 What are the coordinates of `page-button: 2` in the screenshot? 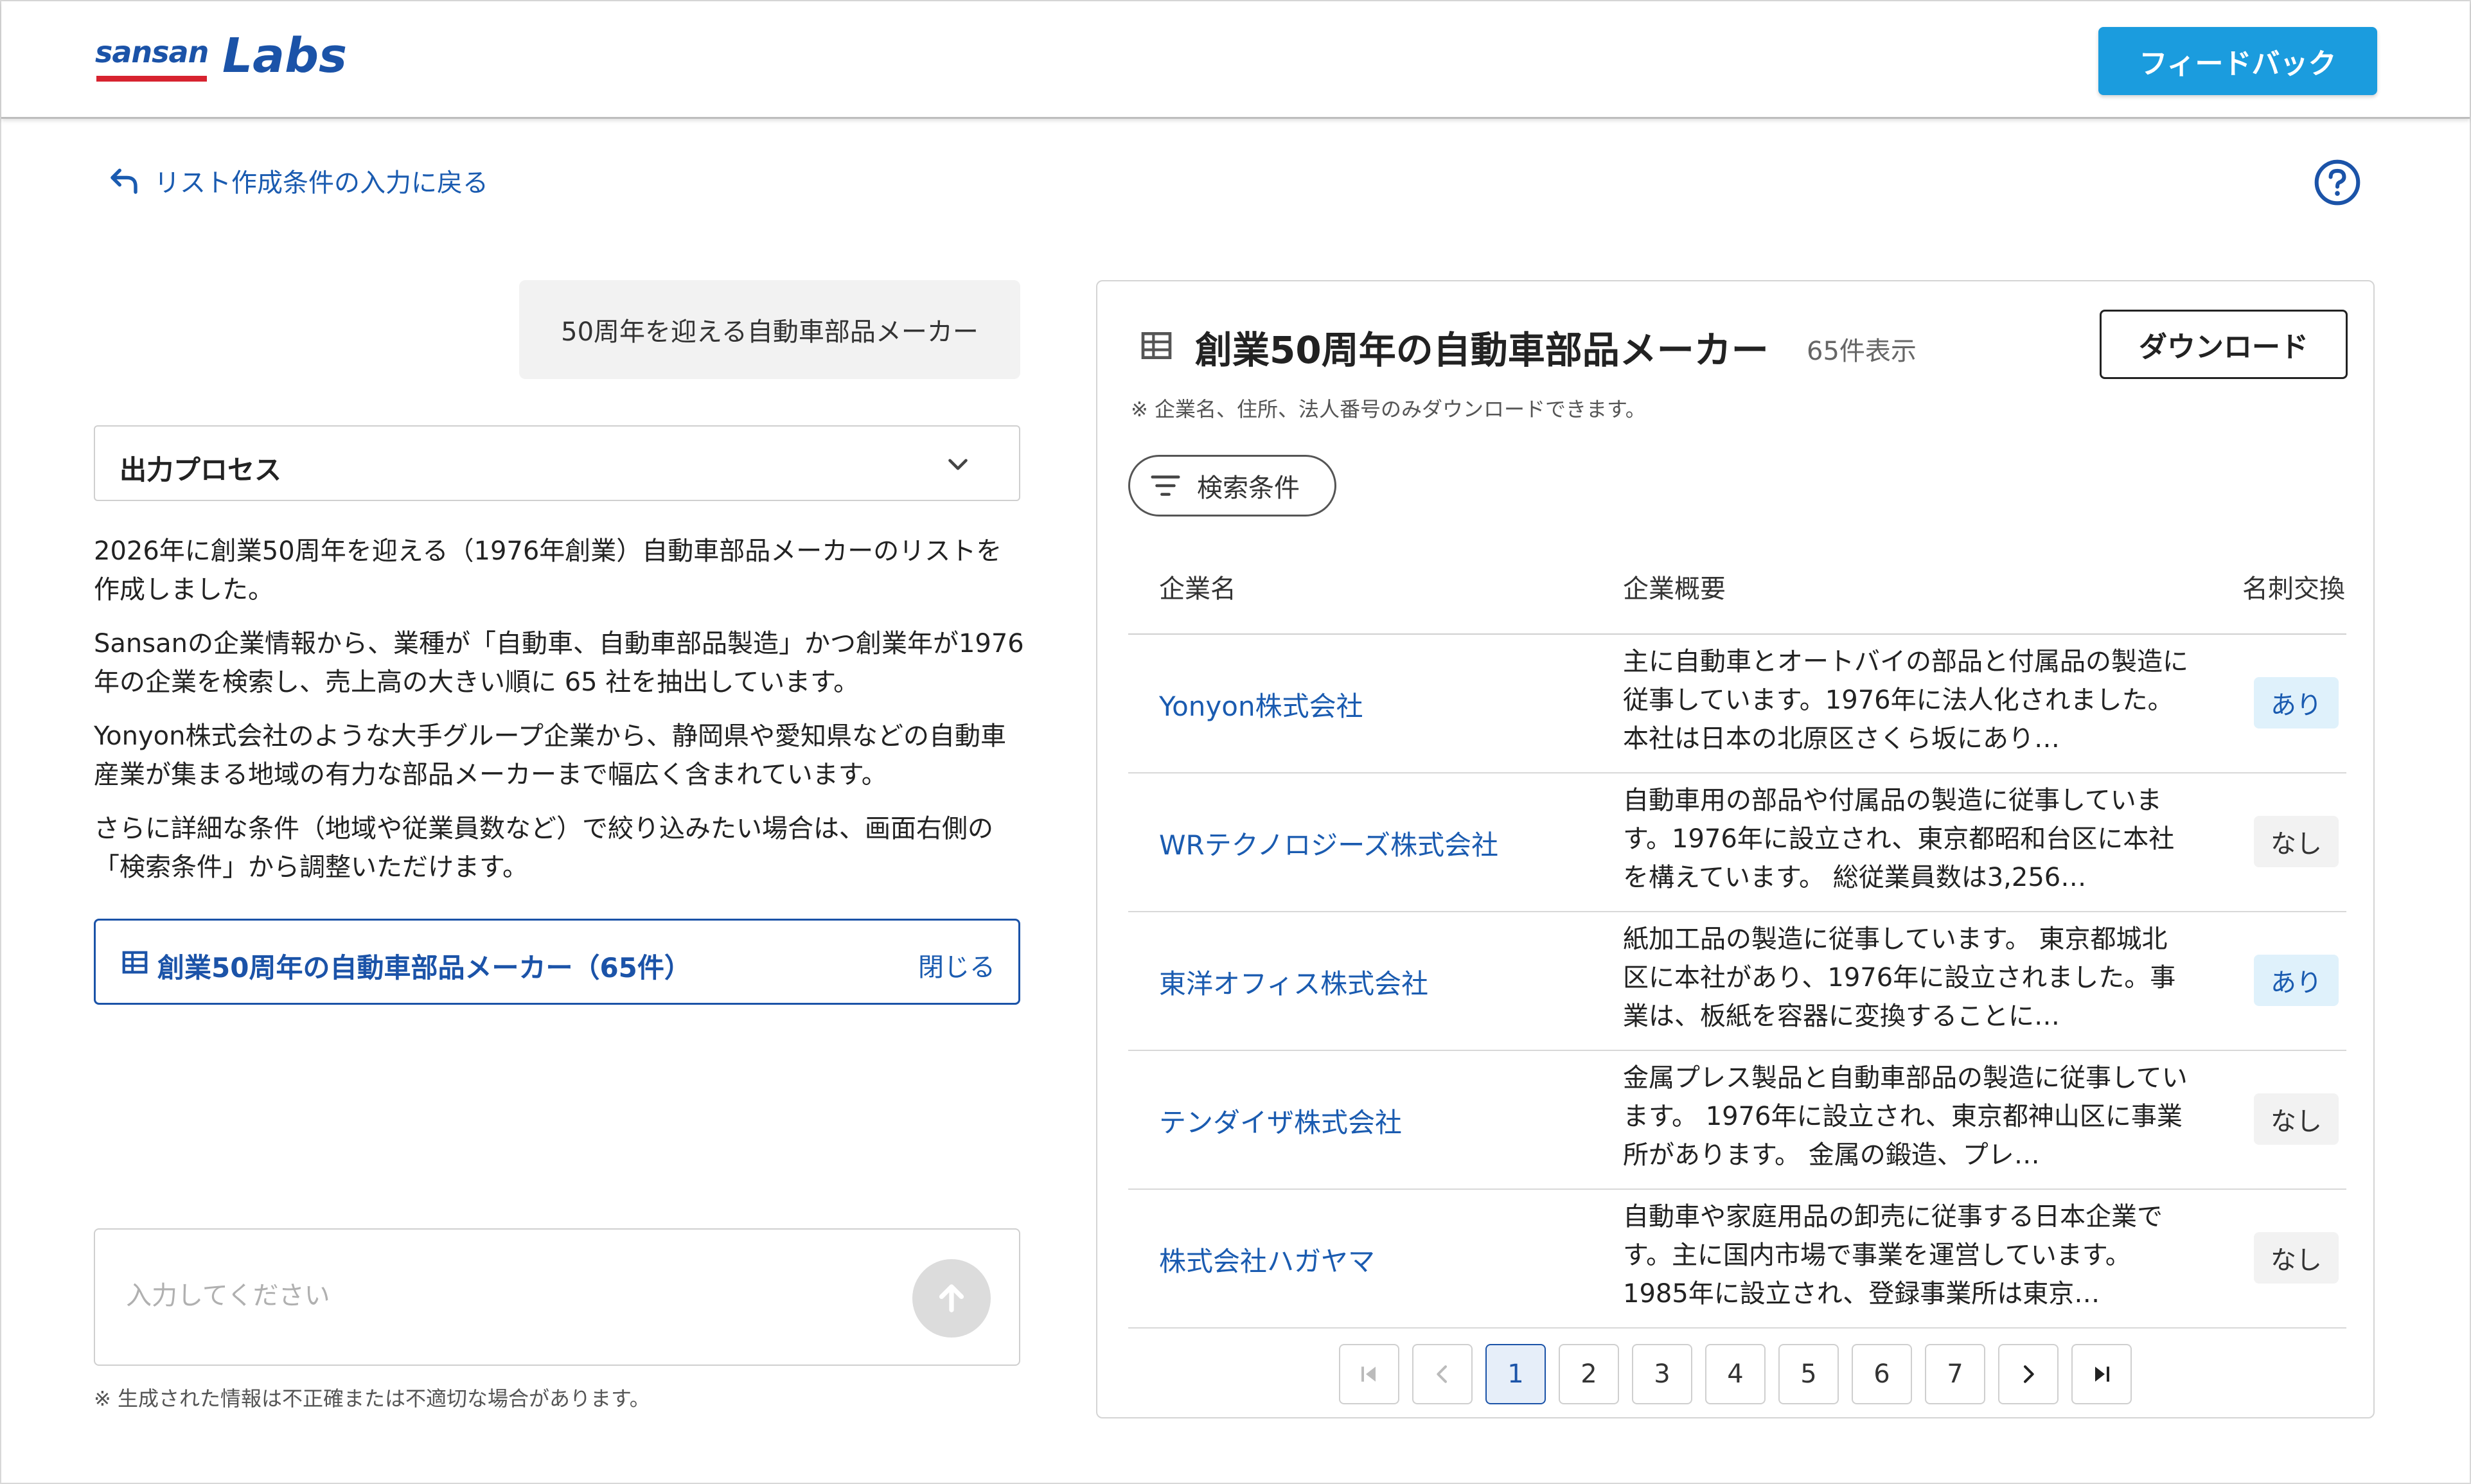 It's located at (1589, 1374).